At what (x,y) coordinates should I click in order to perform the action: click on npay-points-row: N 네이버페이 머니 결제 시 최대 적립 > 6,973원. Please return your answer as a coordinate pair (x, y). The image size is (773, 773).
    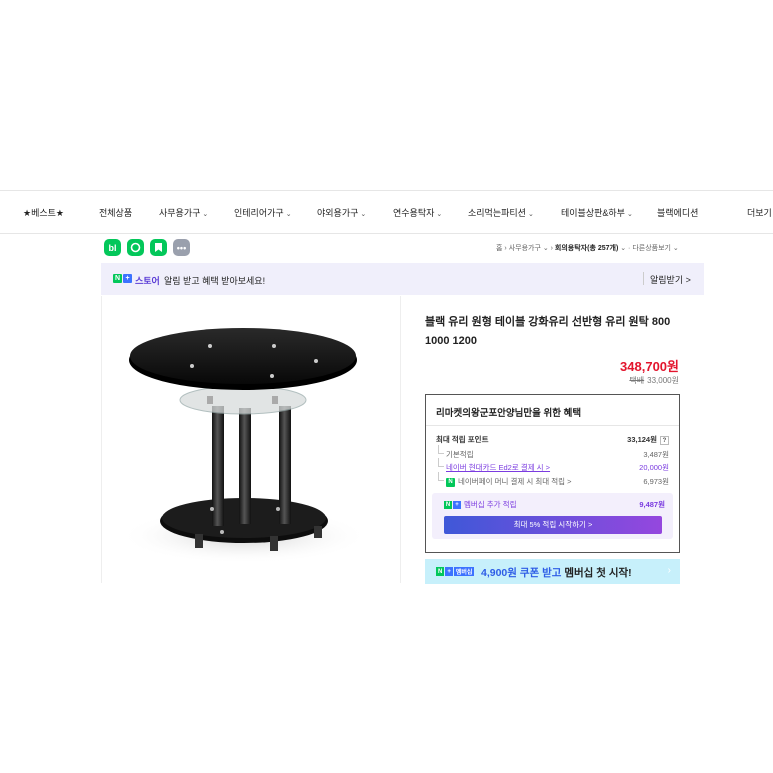
    Looking at the image, I should click on (553, 479).